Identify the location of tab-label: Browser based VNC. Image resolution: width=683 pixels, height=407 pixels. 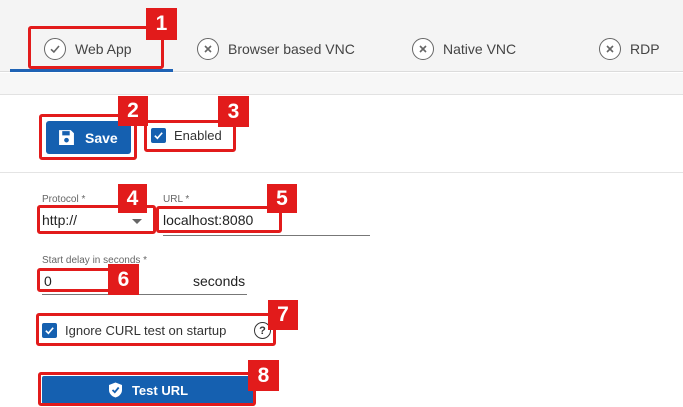
(291, 49).